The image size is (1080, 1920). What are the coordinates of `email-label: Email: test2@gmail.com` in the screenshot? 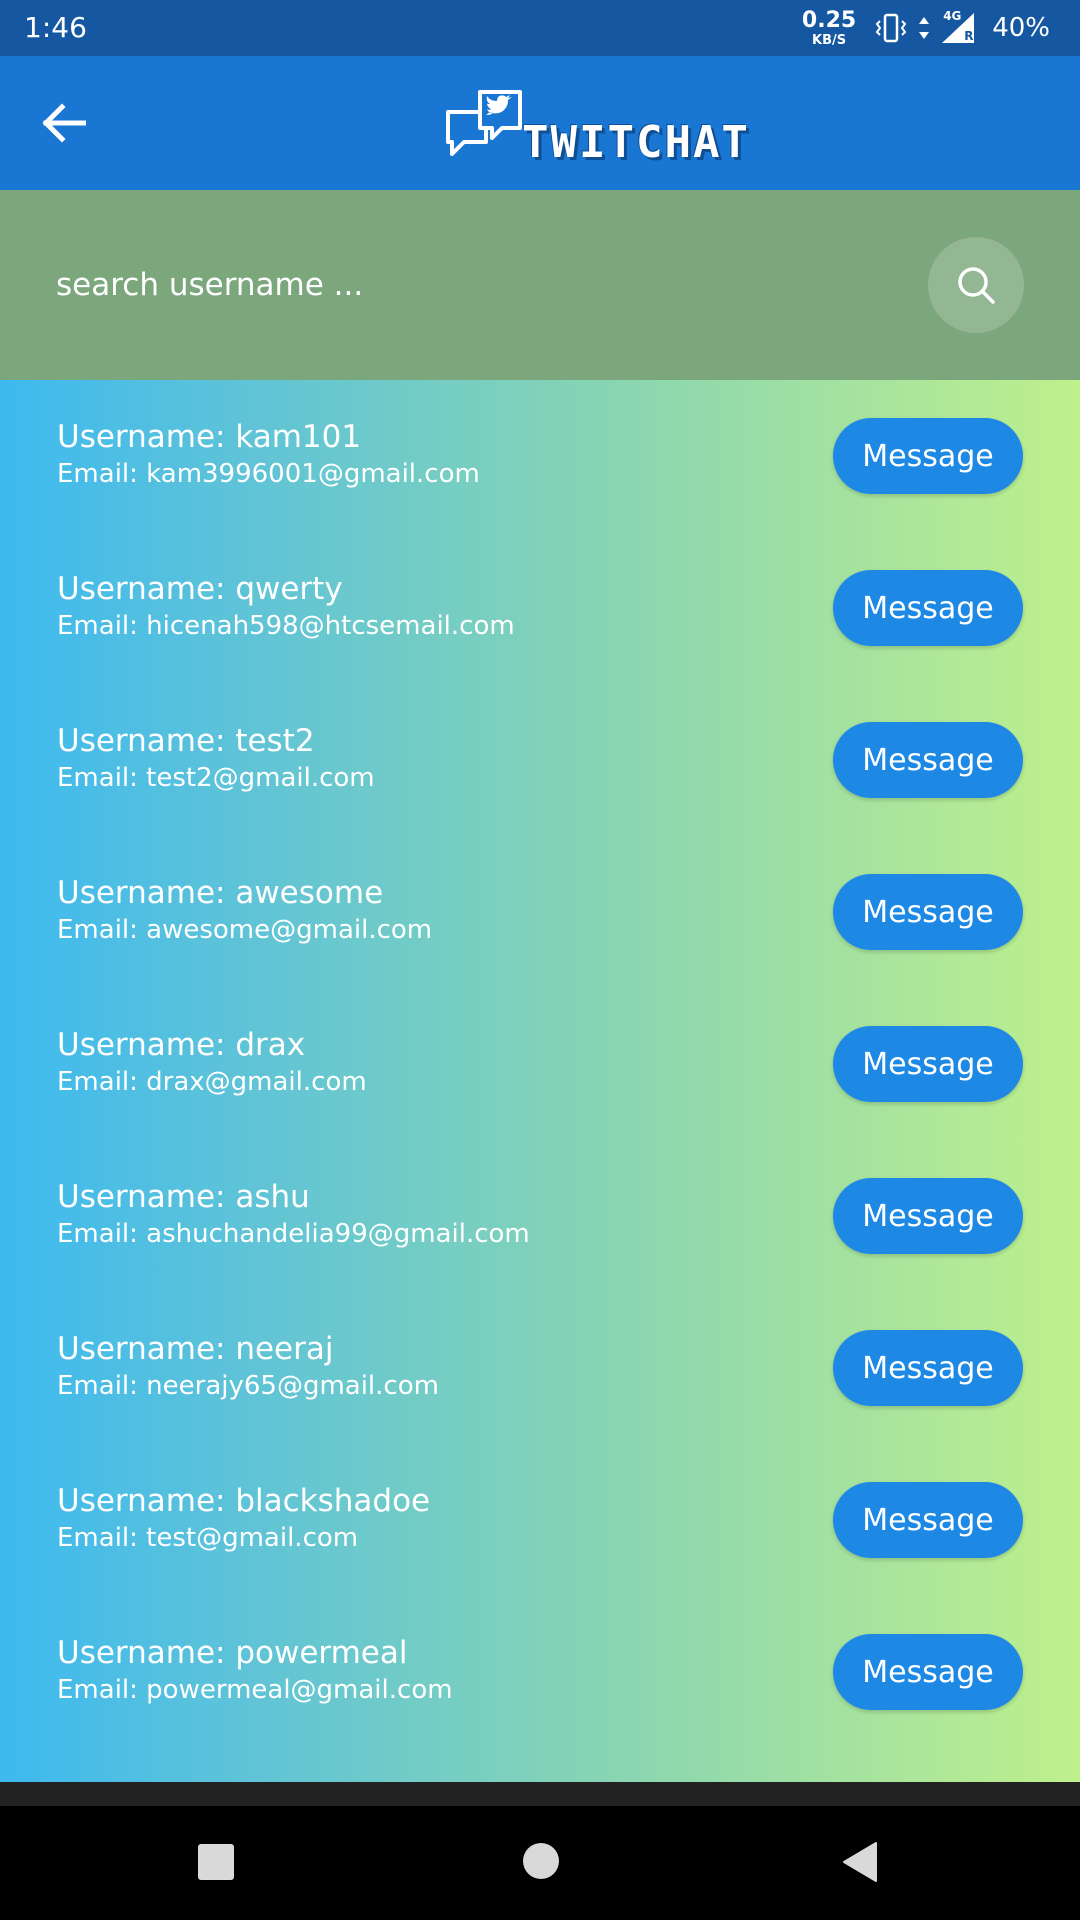 It's located at (216, 778).